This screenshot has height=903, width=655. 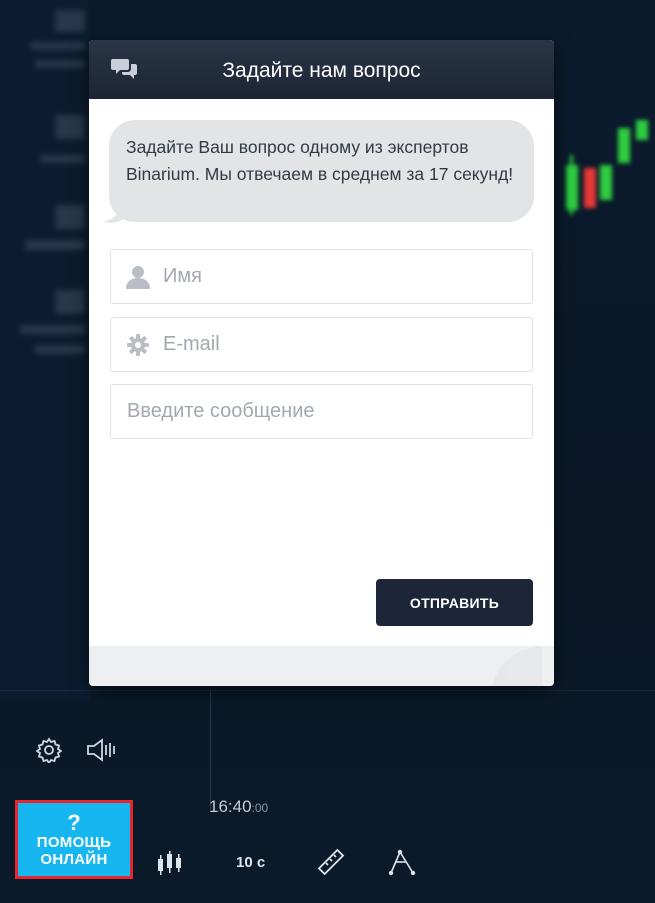 I want to click on user-icon, so click(x=138, y=277).